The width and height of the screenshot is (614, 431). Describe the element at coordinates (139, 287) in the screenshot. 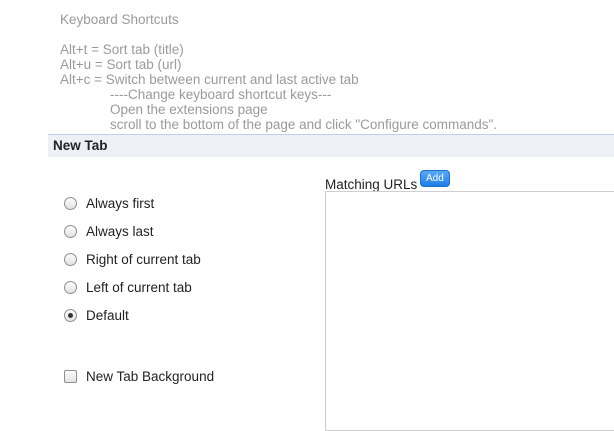

I see `radio-label: Left of current tab` at that location.